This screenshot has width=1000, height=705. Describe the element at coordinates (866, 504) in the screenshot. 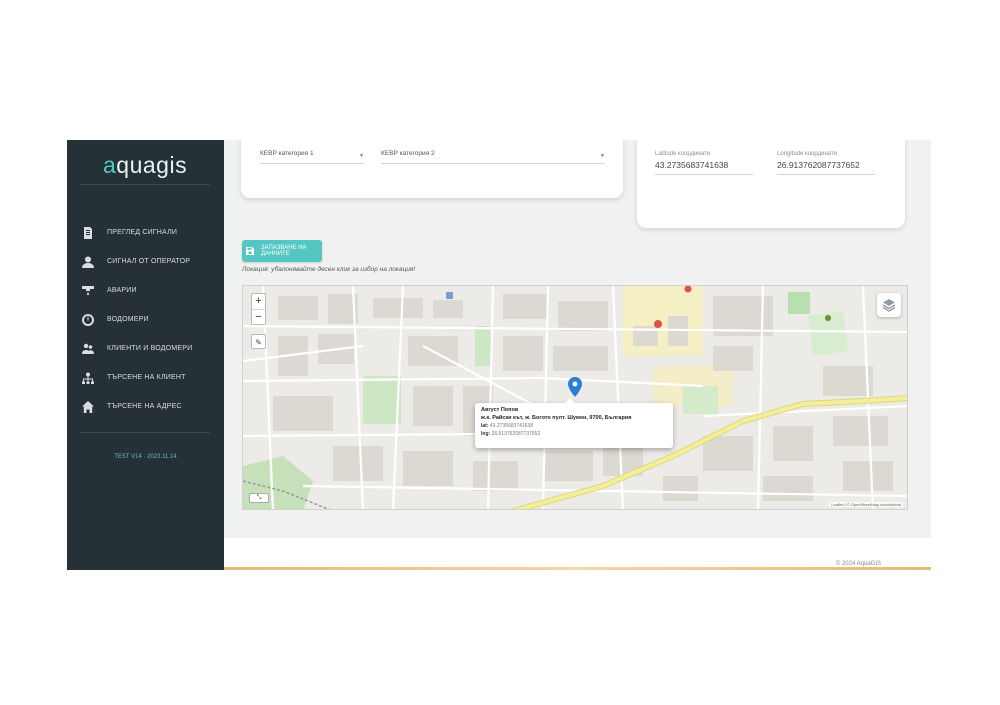

I see `map-attribution: Leaflet | © OpenStreetMap contributors` at that location.